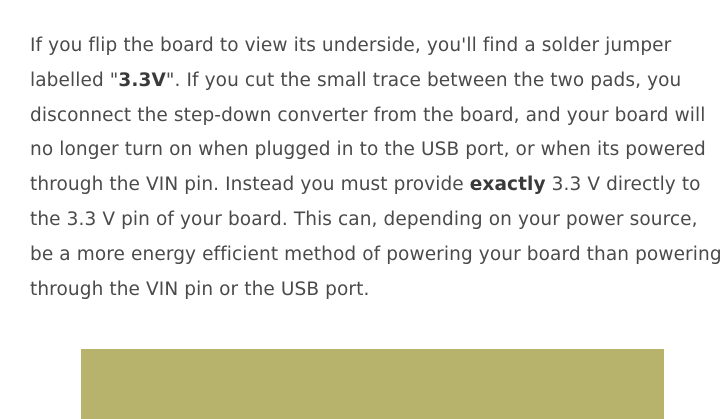 Image resolution: width=724 pixels, height=419 pixels. What do you see at coordinates (142, 80) in the screenshot?
I see `jumper-label-emphasis: 3.3V` at bounding box center [142, 80].